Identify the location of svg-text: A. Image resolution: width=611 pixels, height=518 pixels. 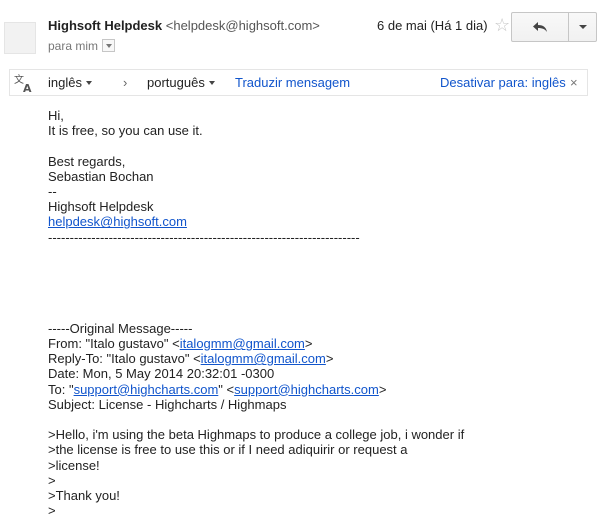
(27, 88).